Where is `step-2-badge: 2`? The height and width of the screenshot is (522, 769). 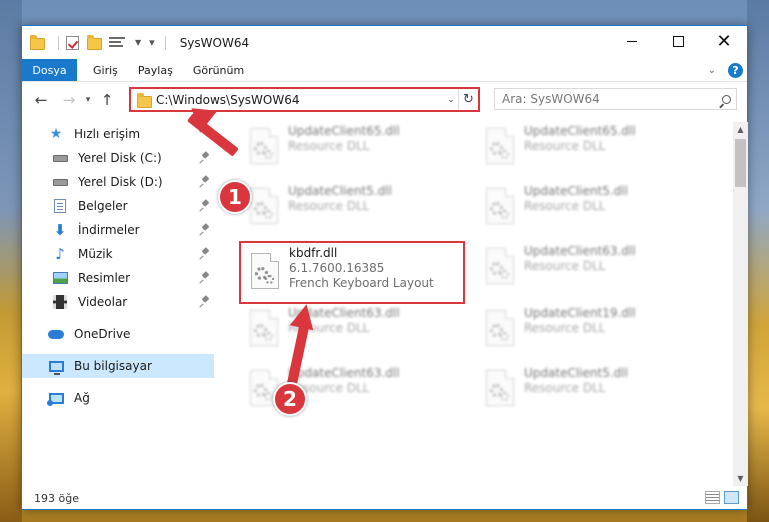 step-2-badge: 2 is located at coordinates (290, 399).